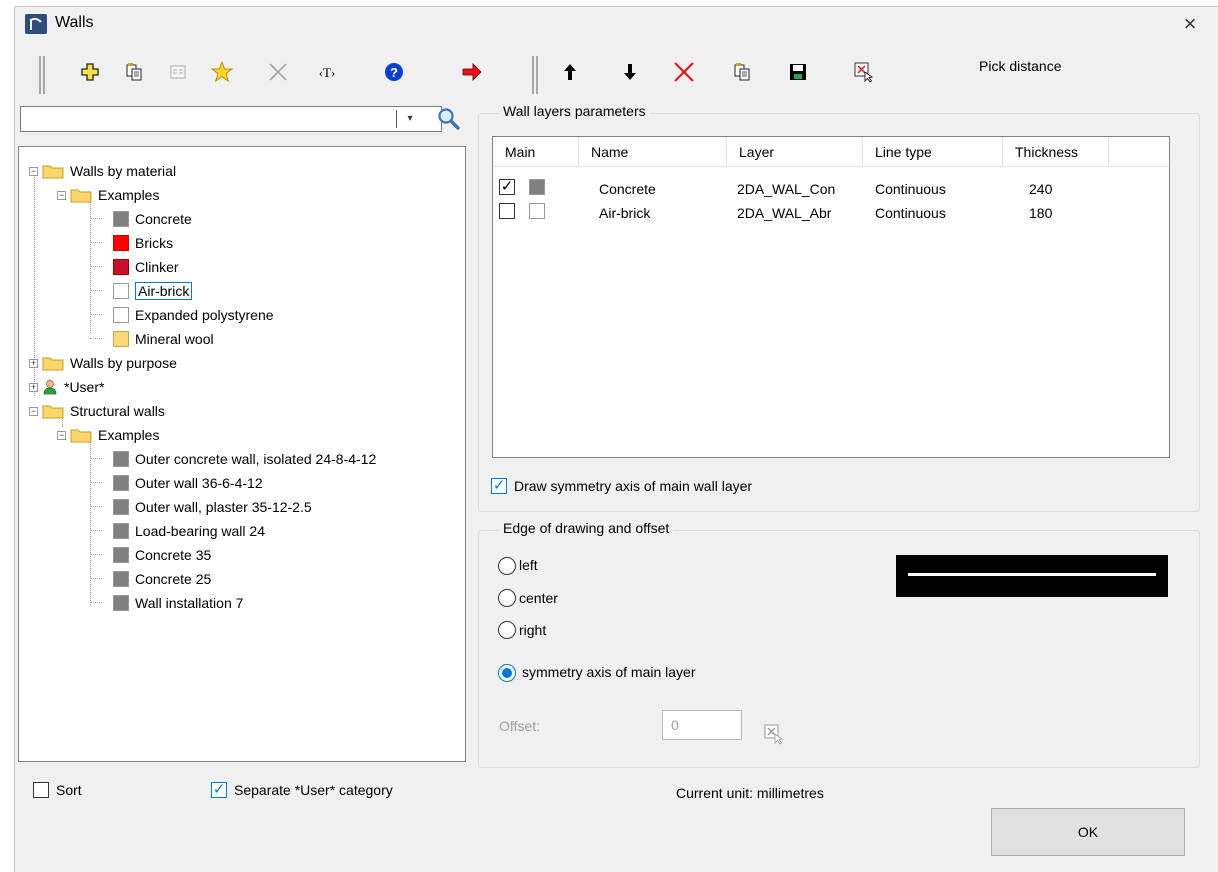  I want to click on copy-icon, so click(134, 72).